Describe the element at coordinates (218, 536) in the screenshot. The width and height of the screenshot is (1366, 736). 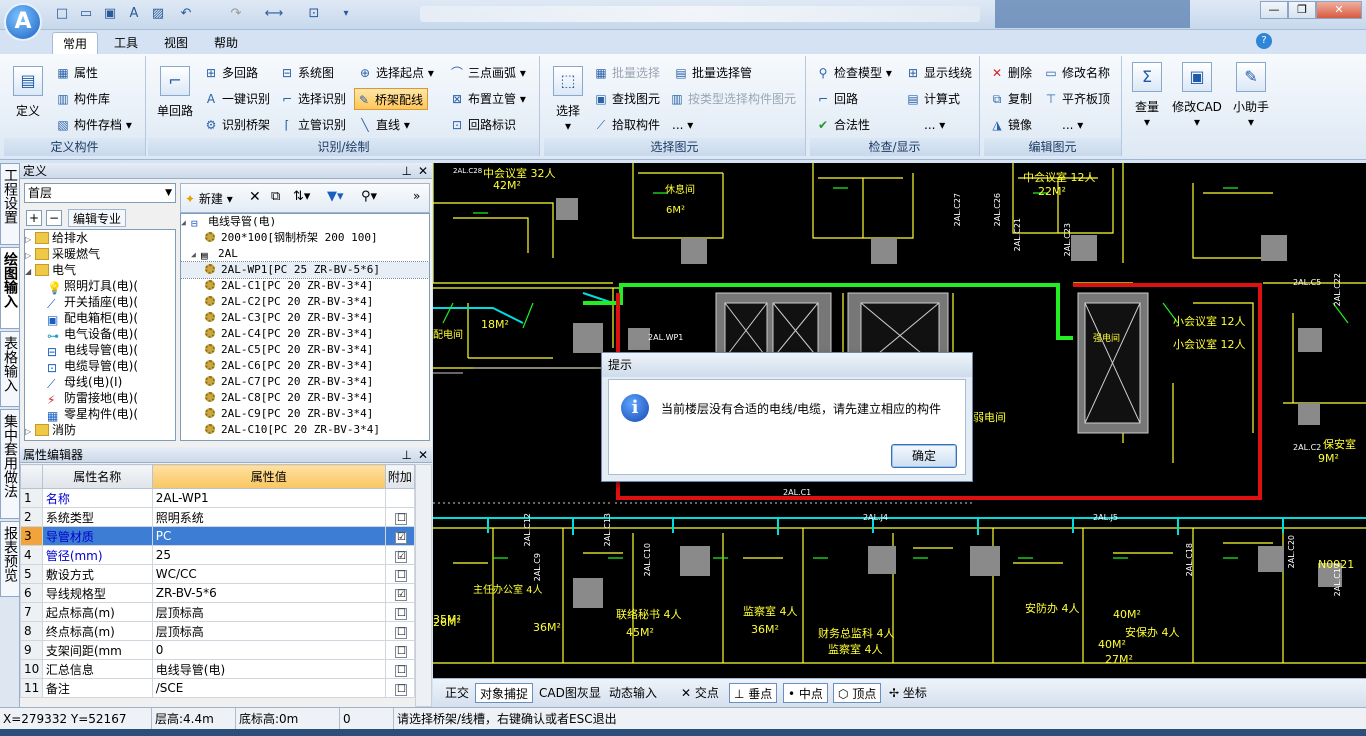
I see `property-row: 3 导管材质 PC ☑` at that location.